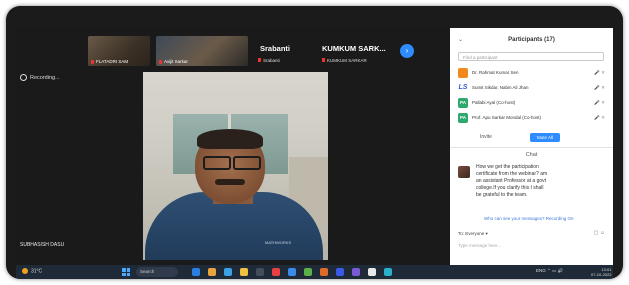  What do you see at coordinates (533, 88) in the screenshot?
I see `participant-row: LS Sumit Sikdar, Nabin Ali Jhan 🎤 ✕` at bounding box center [533, 88].